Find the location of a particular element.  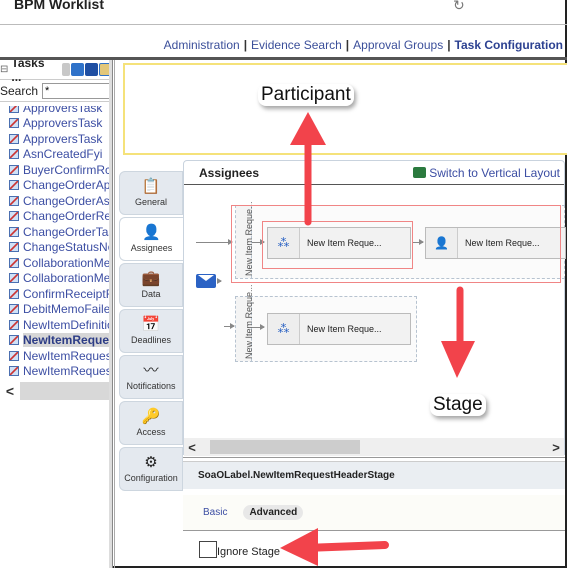

stage-arrow is located at coordinates (458, 332).